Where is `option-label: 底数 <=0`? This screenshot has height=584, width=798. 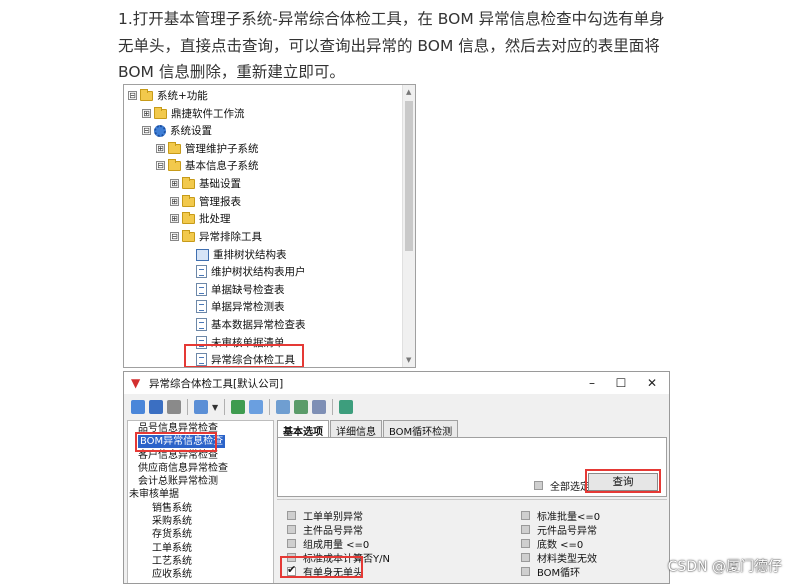
option-label: 底数 <=0 is located at coordinates (560, 545).